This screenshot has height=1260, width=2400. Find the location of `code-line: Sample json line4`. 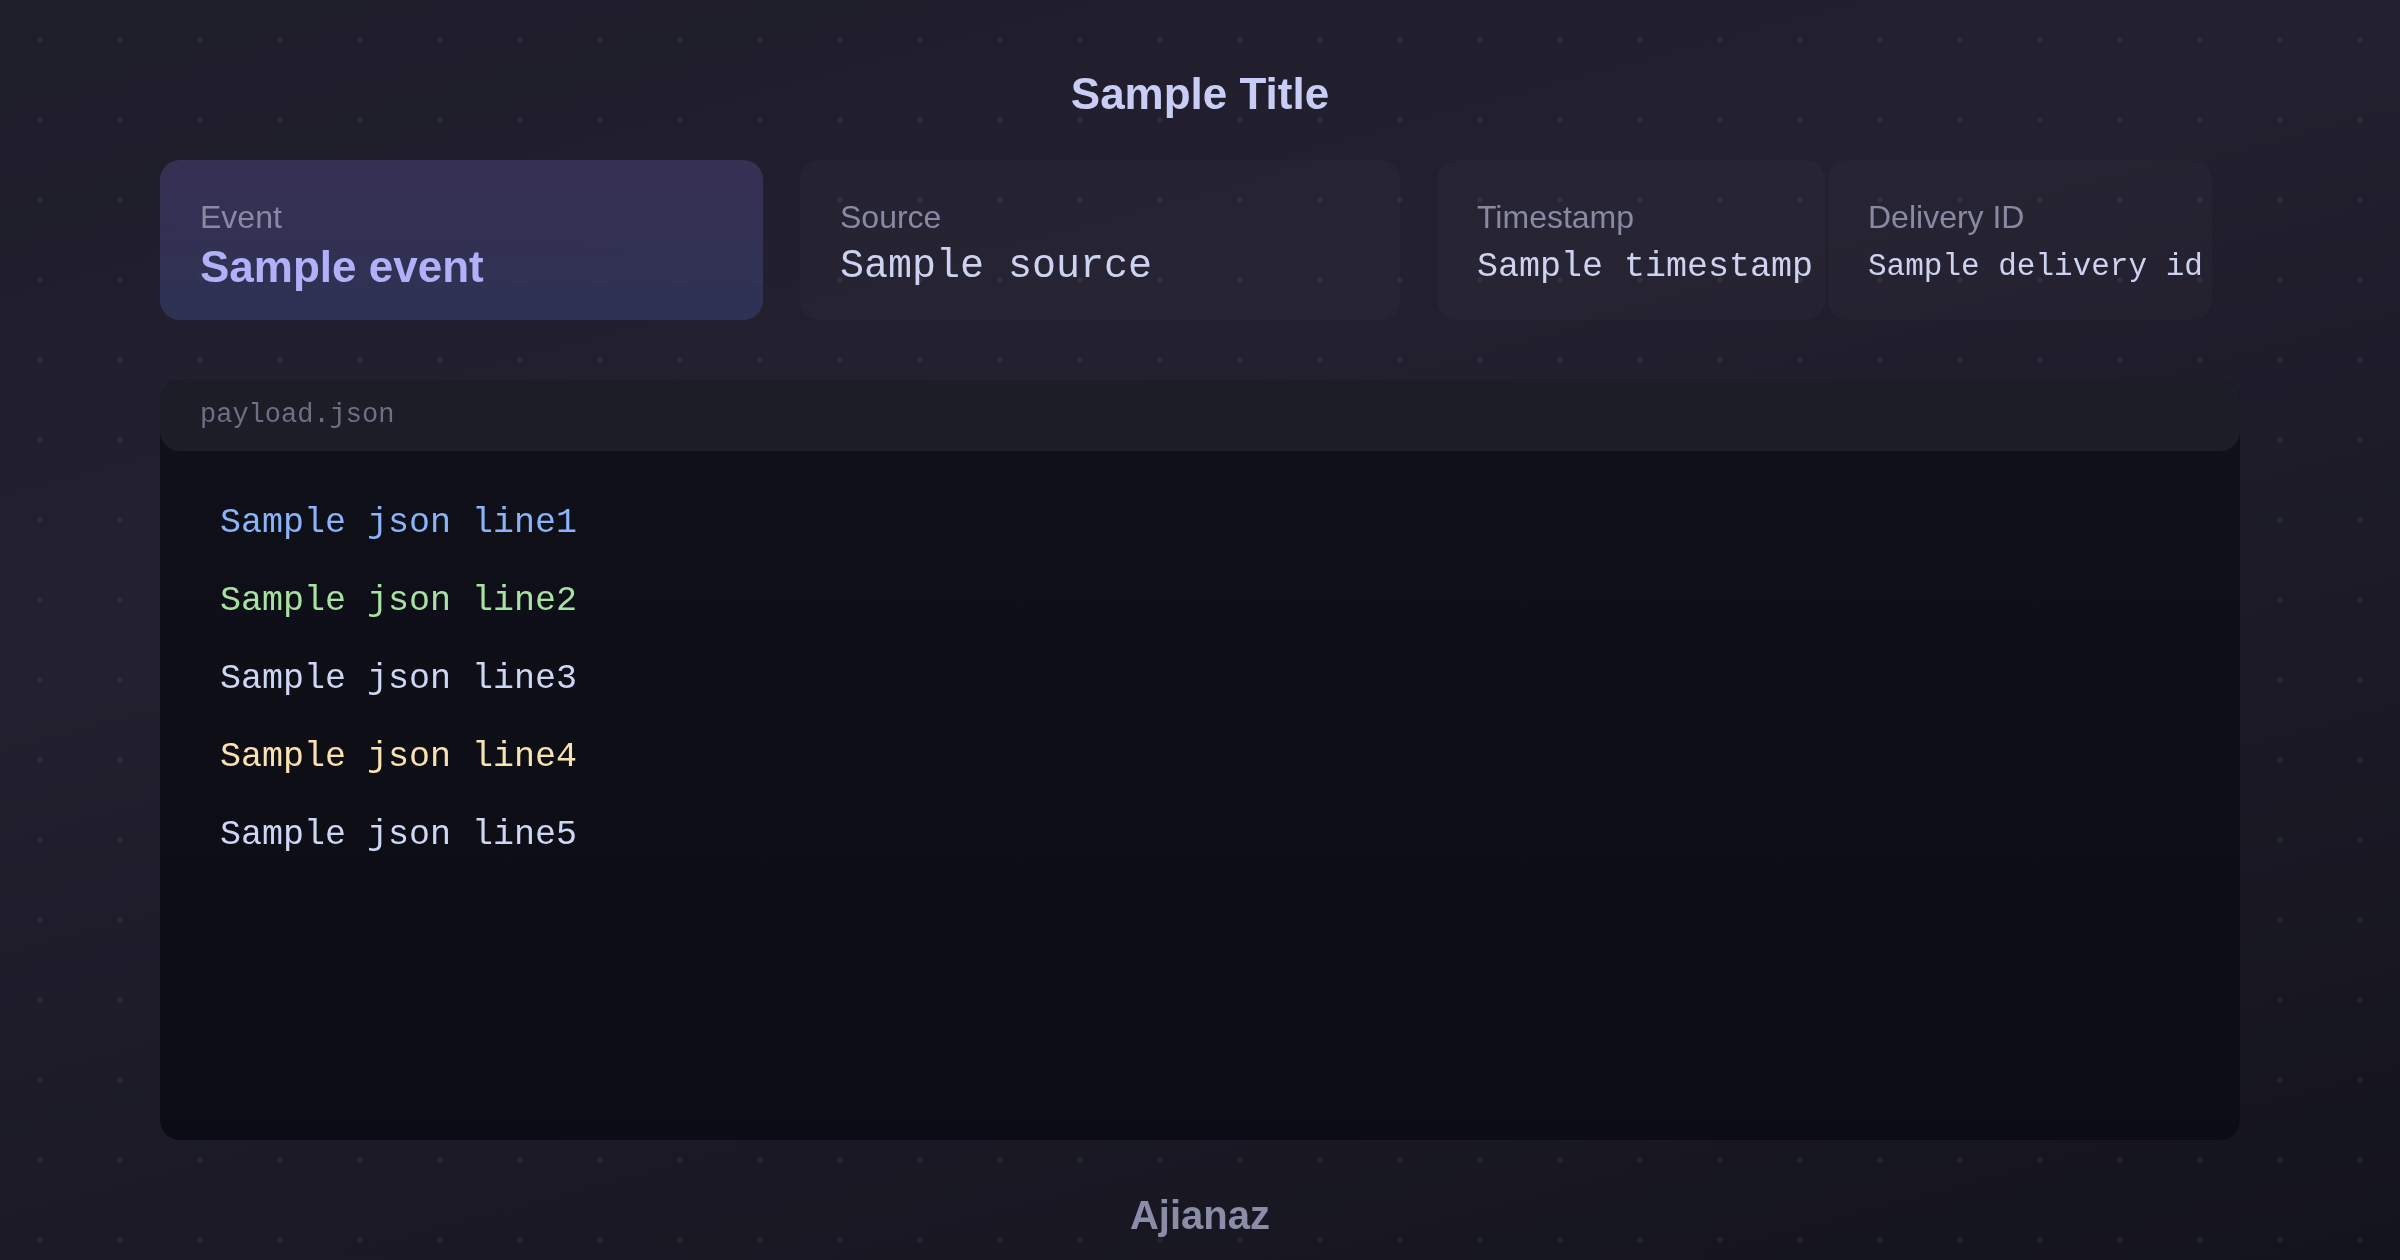

code-line: Sample json line4 is located at coordinates (399, 757).